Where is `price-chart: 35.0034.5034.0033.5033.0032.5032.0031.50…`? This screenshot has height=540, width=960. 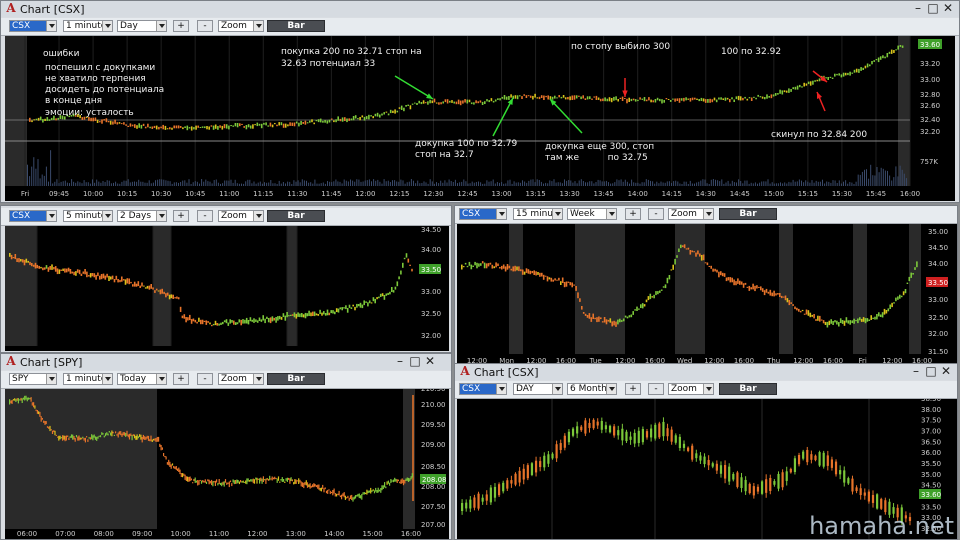
price-chart: 35.0034.5034.0033.5033.0032.5032.0031.50… is located at coordinates (707, 294).